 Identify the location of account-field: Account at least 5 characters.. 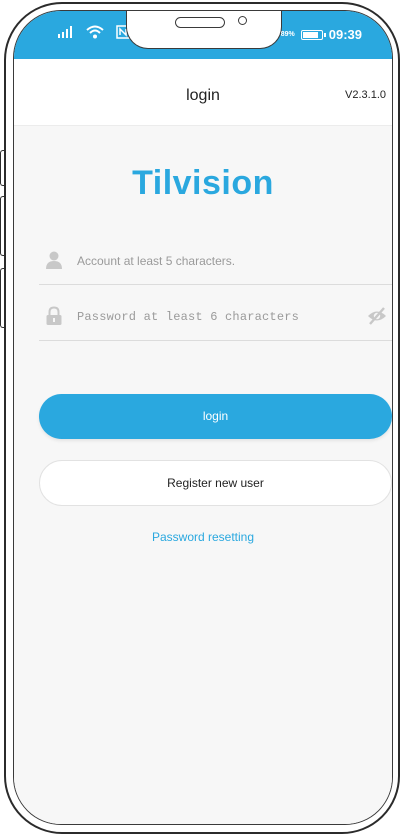
(215, 261).